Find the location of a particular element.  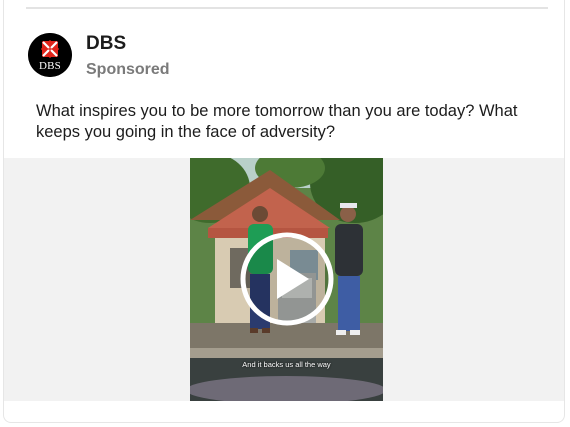

sponsored-label: Sponsored is located at coordinates (128, 69).